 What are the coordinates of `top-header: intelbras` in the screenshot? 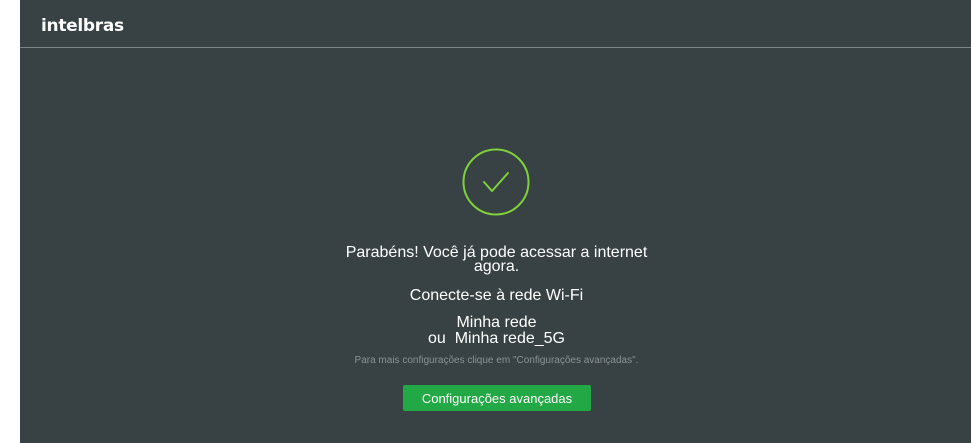 It's located at (495, 24).